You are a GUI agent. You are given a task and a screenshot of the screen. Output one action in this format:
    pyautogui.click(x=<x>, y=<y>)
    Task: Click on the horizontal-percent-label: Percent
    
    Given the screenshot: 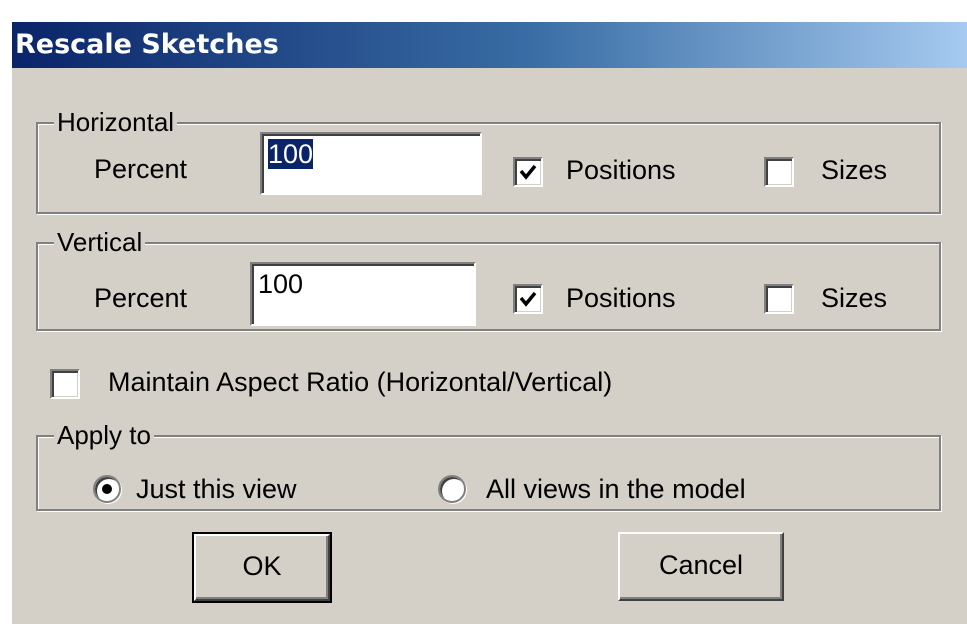 What is the action you would take?
    pyautogui.click(x=141, y=169)
    